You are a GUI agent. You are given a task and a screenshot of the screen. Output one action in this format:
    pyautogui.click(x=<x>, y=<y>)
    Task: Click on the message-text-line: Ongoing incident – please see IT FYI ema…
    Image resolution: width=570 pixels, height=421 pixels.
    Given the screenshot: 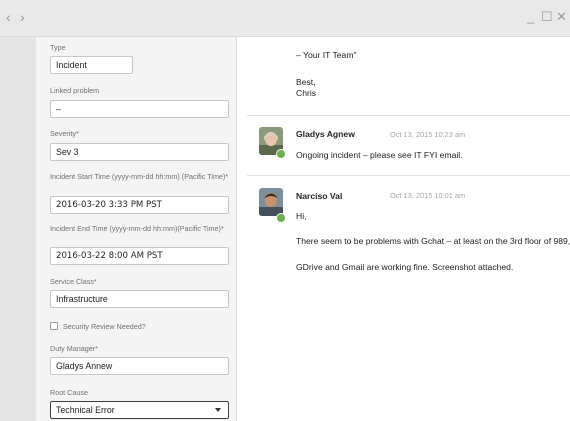 What is the action you would take?
    pyautogui.click(x=379, y=155)
    